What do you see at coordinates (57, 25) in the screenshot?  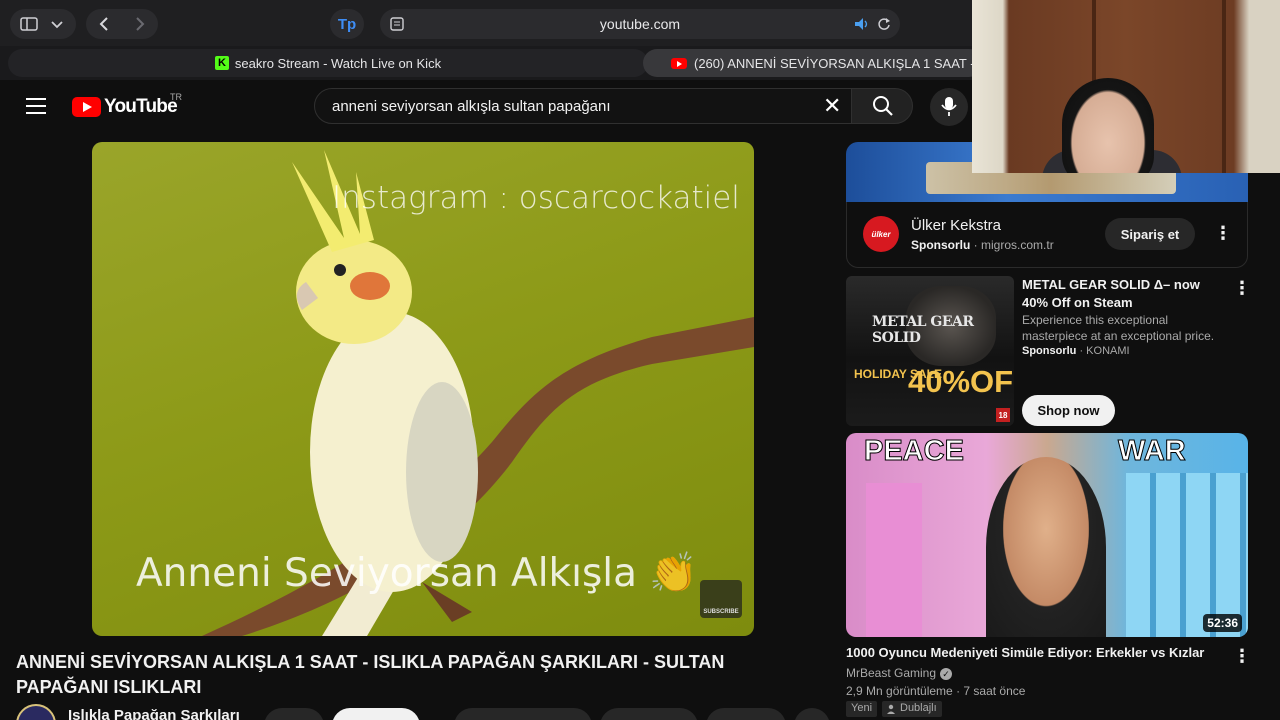 I see `chevron-down-icon` at bounding box center [57, 25].